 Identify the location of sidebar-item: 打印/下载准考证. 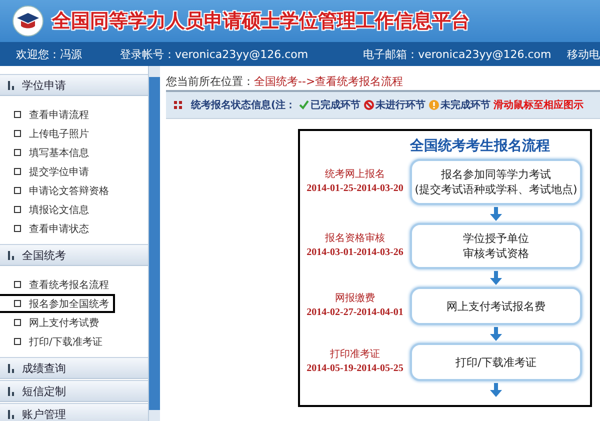
(54, 341).